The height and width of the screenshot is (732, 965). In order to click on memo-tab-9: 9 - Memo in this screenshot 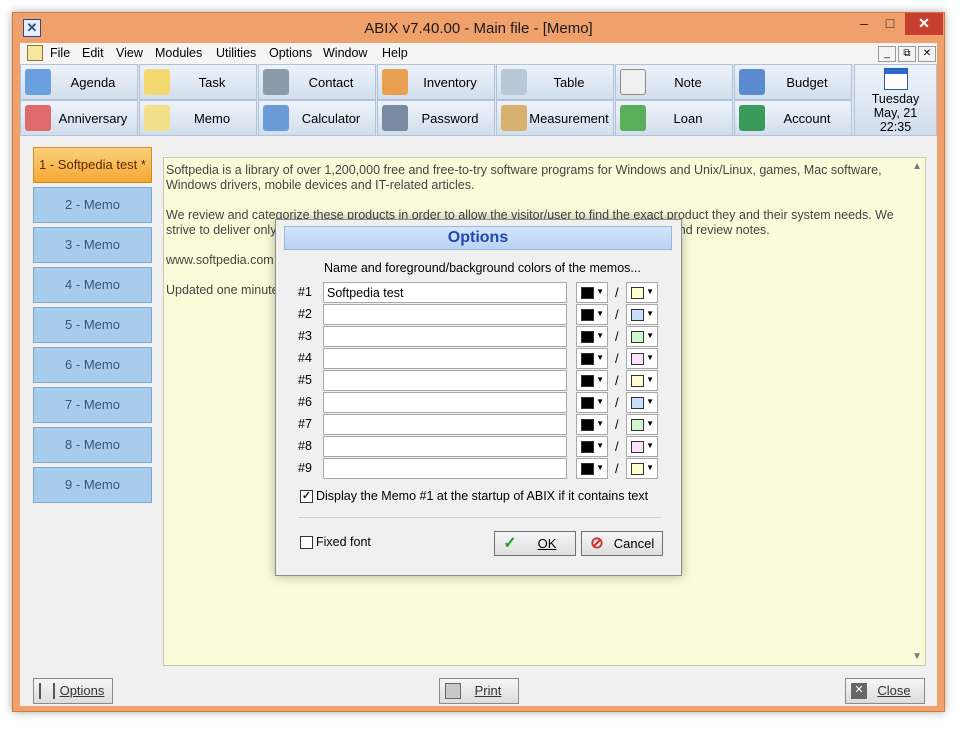, I will do `click(92, 485)`.